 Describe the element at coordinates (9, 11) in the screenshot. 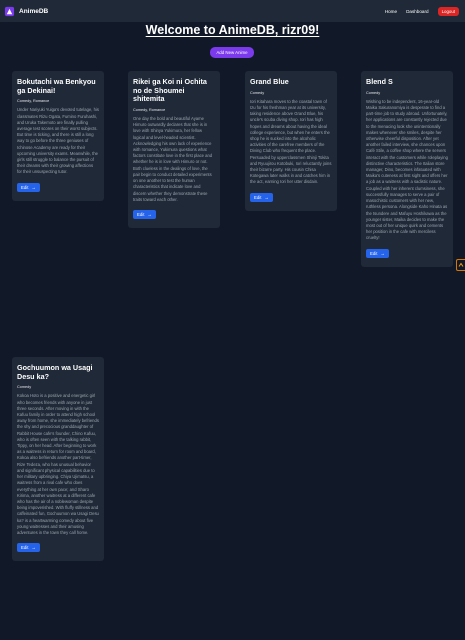

I see `anime-logo-icon` at that location.